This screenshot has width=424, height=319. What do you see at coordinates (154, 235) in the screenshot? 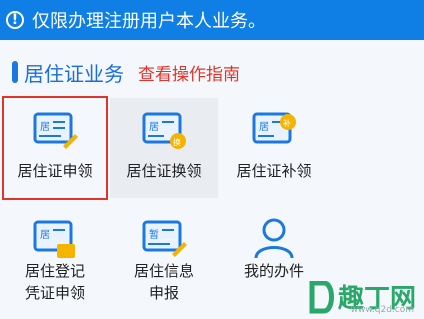
I see `svg-text: 暂` at bounding box center [154, 235].